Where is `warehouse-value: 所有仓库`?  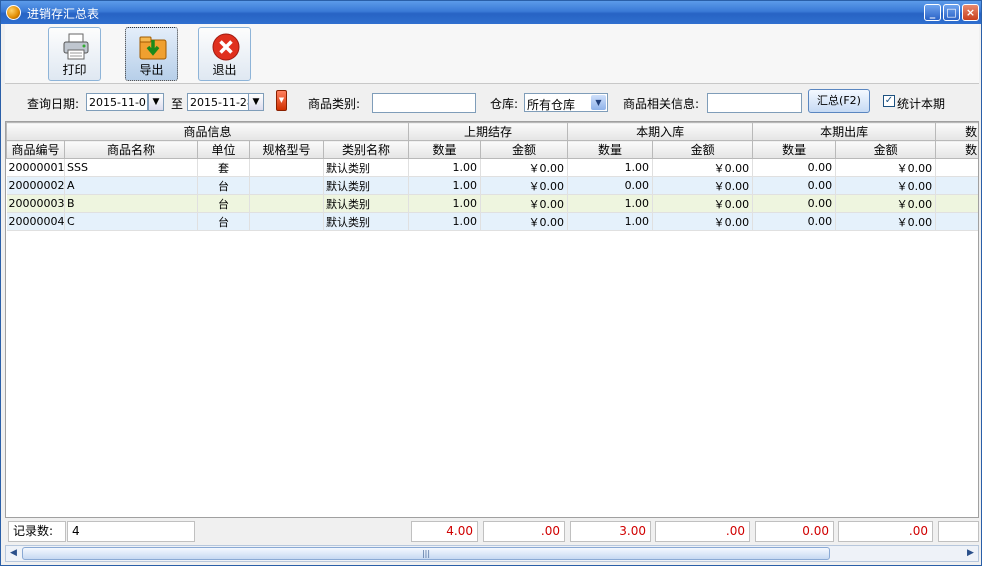
warehouse-value: 所有仓库 is located at coordinates (551, 105).